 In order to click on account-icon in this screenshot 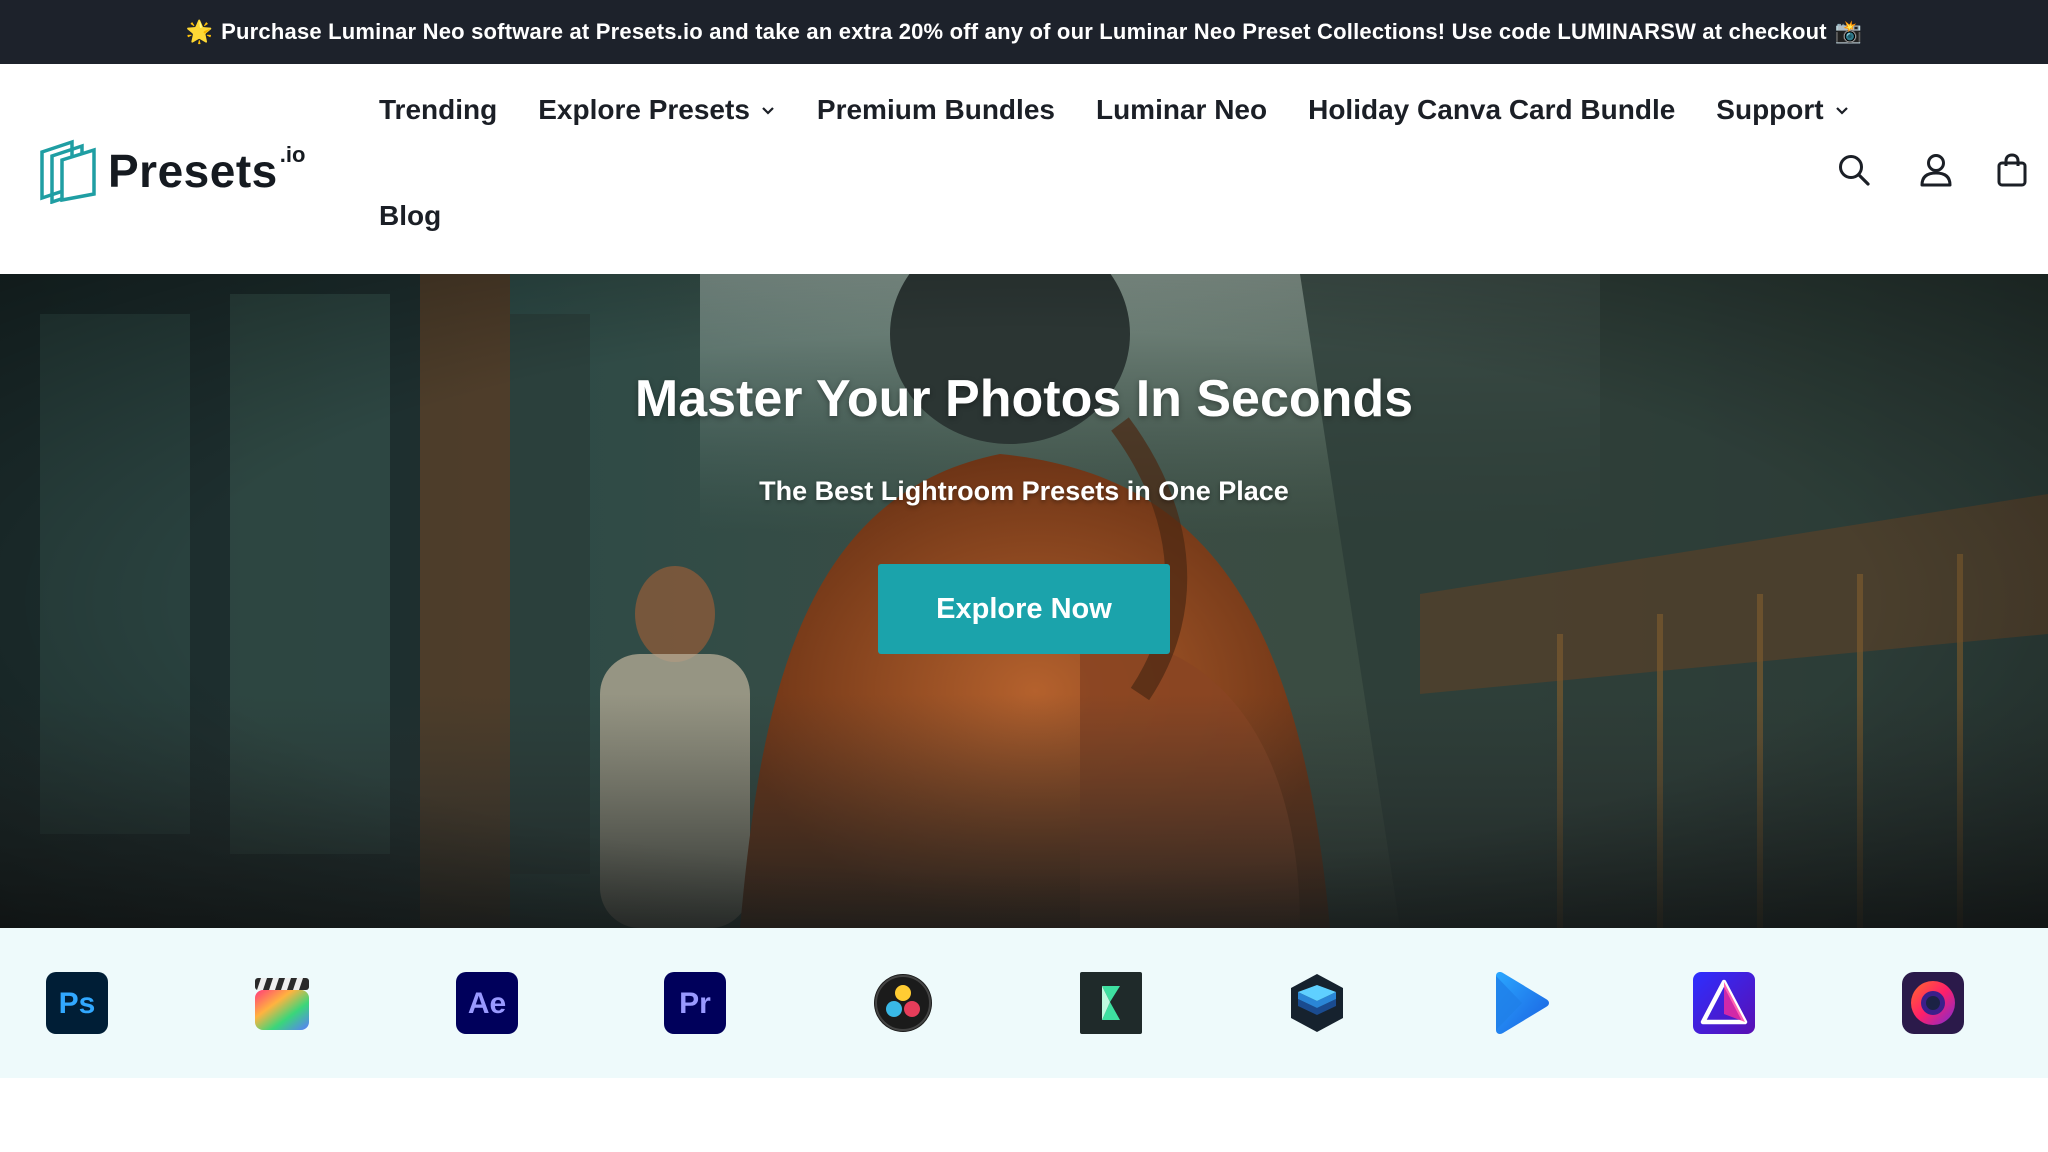, I will do `click(1936, 170)`.